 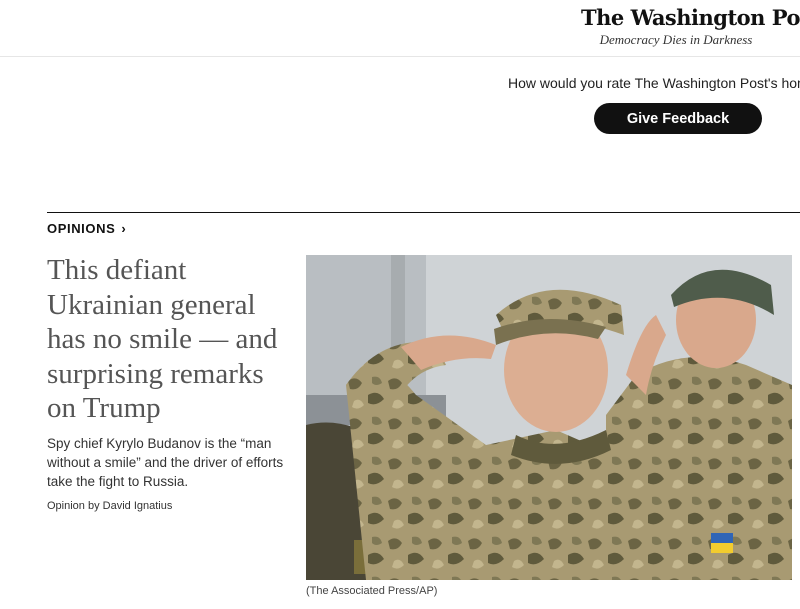 I want to click on logo-tagline: Democracy Dies in Darkness, so click(x=676, y=39).